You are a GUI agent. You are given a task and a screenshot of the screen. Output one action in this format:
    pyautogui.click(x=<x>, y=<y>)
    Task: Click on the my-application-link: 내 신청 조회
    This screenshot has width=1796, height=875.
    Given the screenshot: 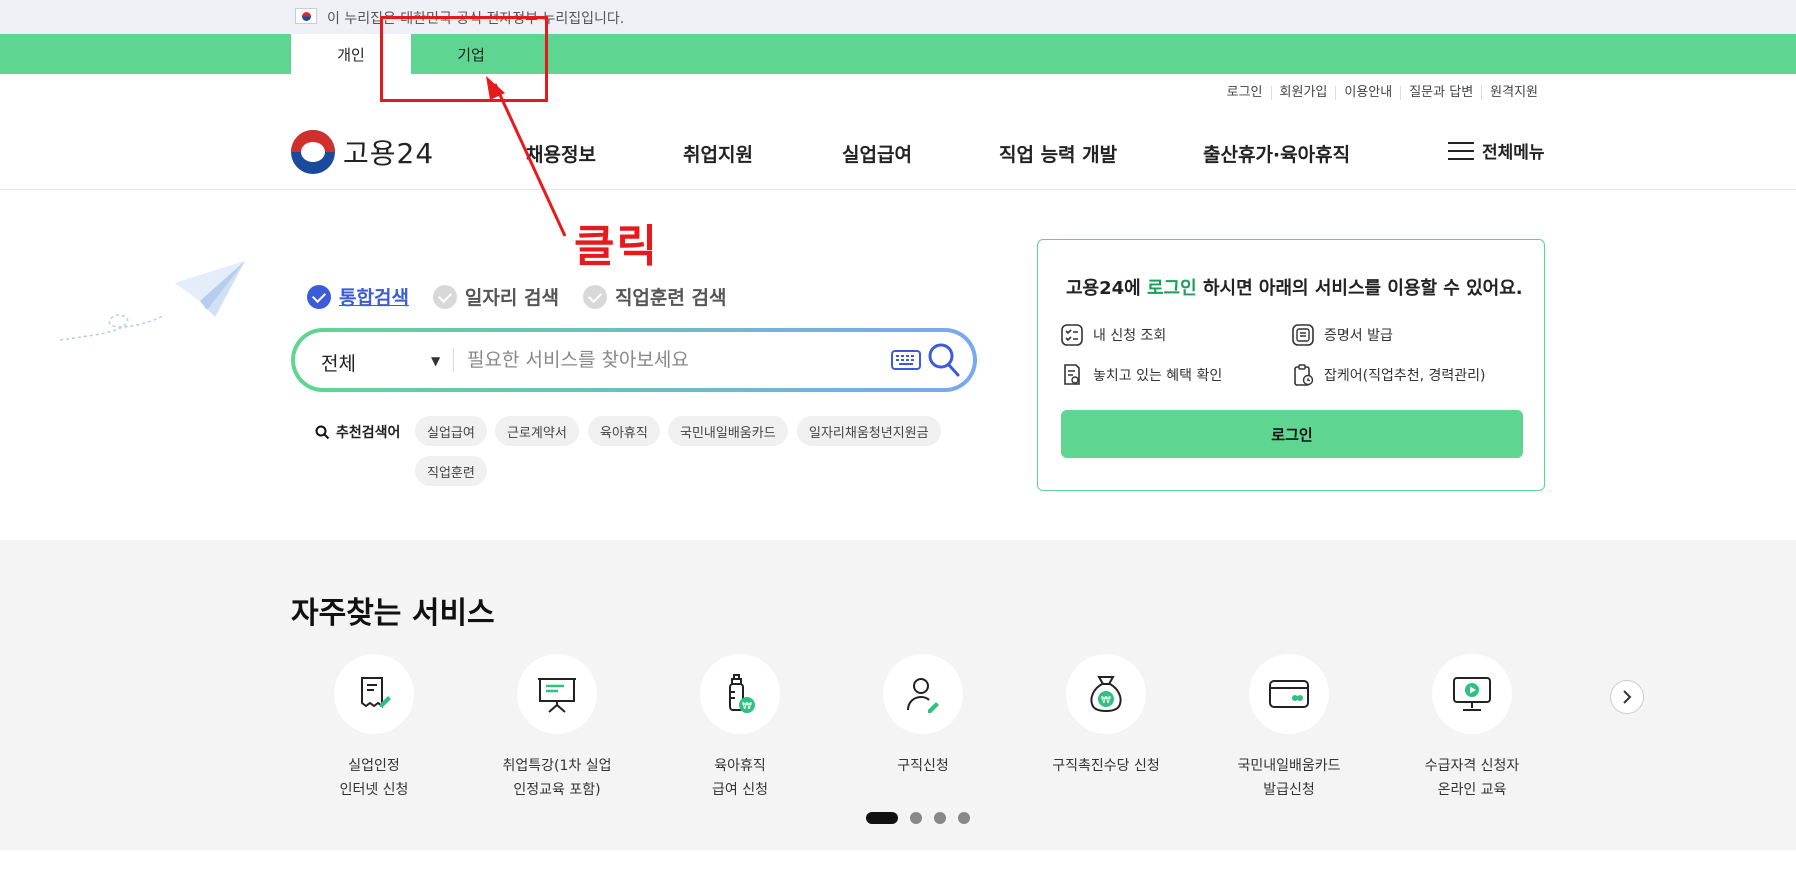 What is the action you would take?
    pyautogui.click(x=1113, y=335)
    